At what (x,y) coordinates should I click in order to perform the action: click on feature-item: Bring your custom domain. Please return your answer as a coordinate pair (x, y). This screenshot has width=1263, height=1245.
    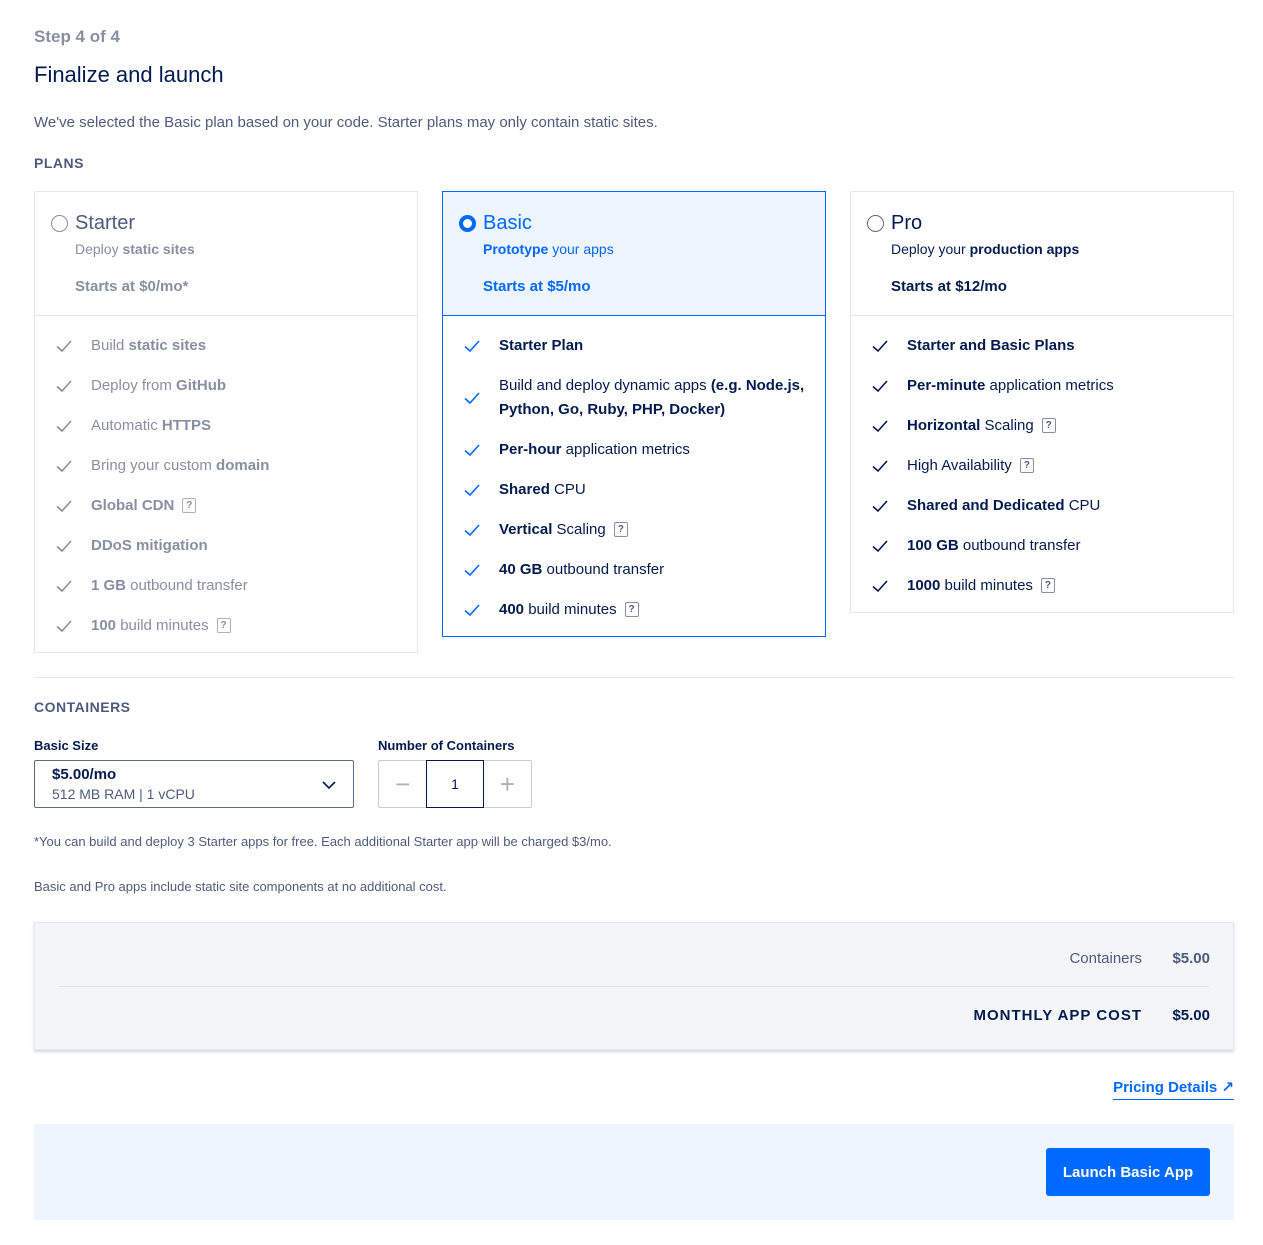
    Looking at the image, I should click on (226, 466).